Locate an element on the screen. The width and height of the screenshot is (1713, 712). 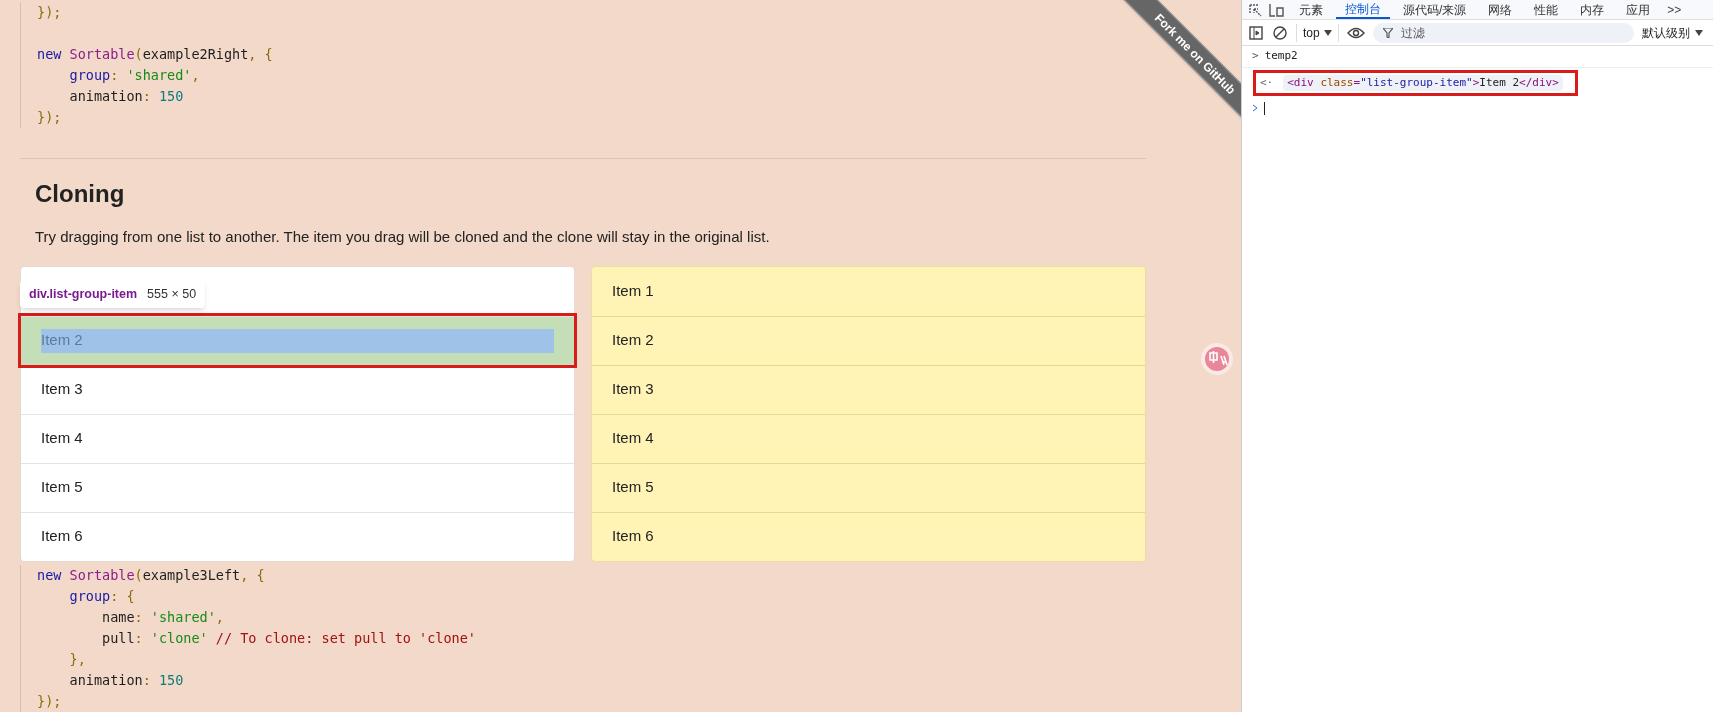
devtools-tab: 元素 is located at coordinates (1311, 9).